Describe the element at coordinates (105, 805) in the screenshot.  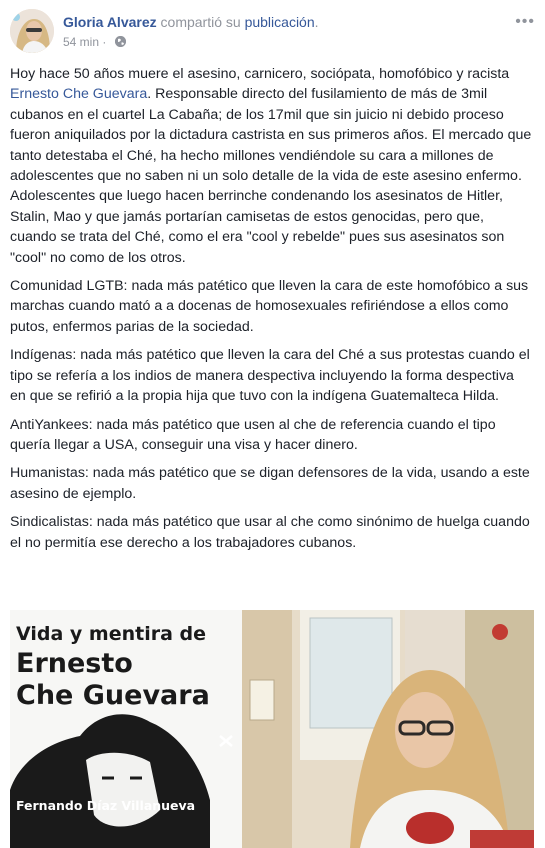
I see `cover-author: Fernando Díaz Villanueva` at that location.